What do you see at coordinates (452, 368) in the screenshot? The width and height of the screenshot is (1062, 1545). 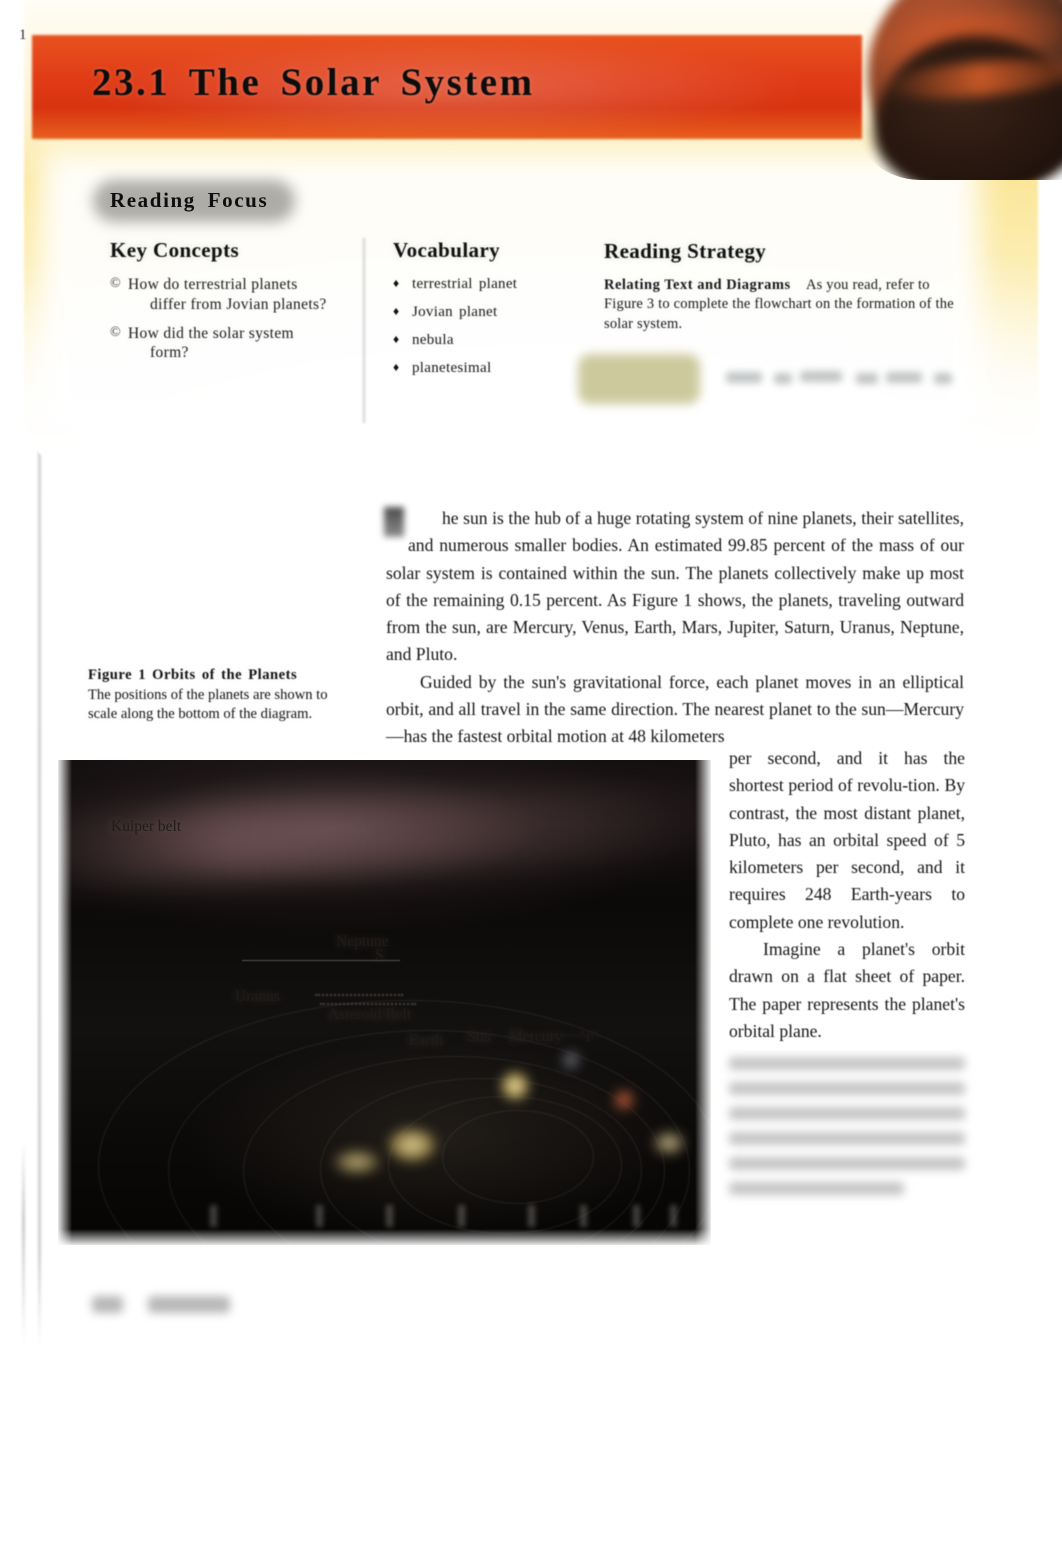 I see `vocabulary-term: planetesimal` at bounding box center [452, 368].